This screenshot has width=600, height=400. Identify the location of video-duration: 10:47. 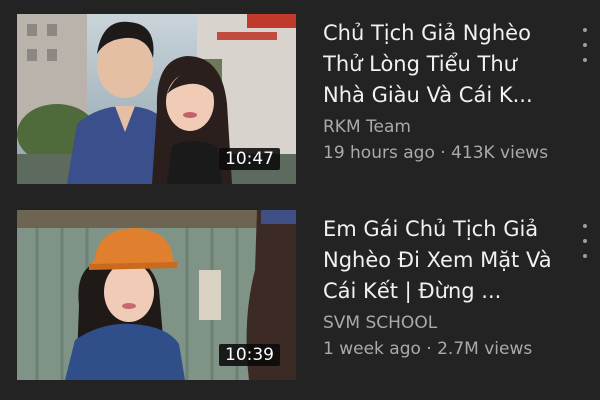
(249, 159).